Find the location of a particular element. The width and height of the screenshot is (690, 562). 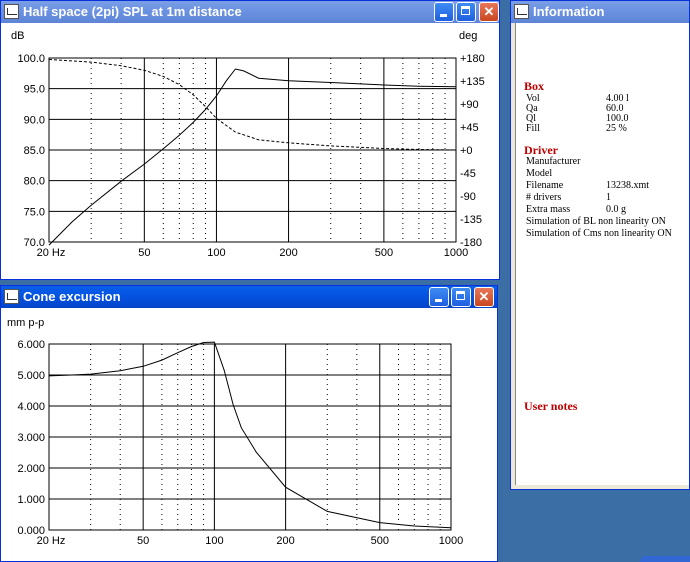

box-row-label: Fill is located at coordinates (533, 128).